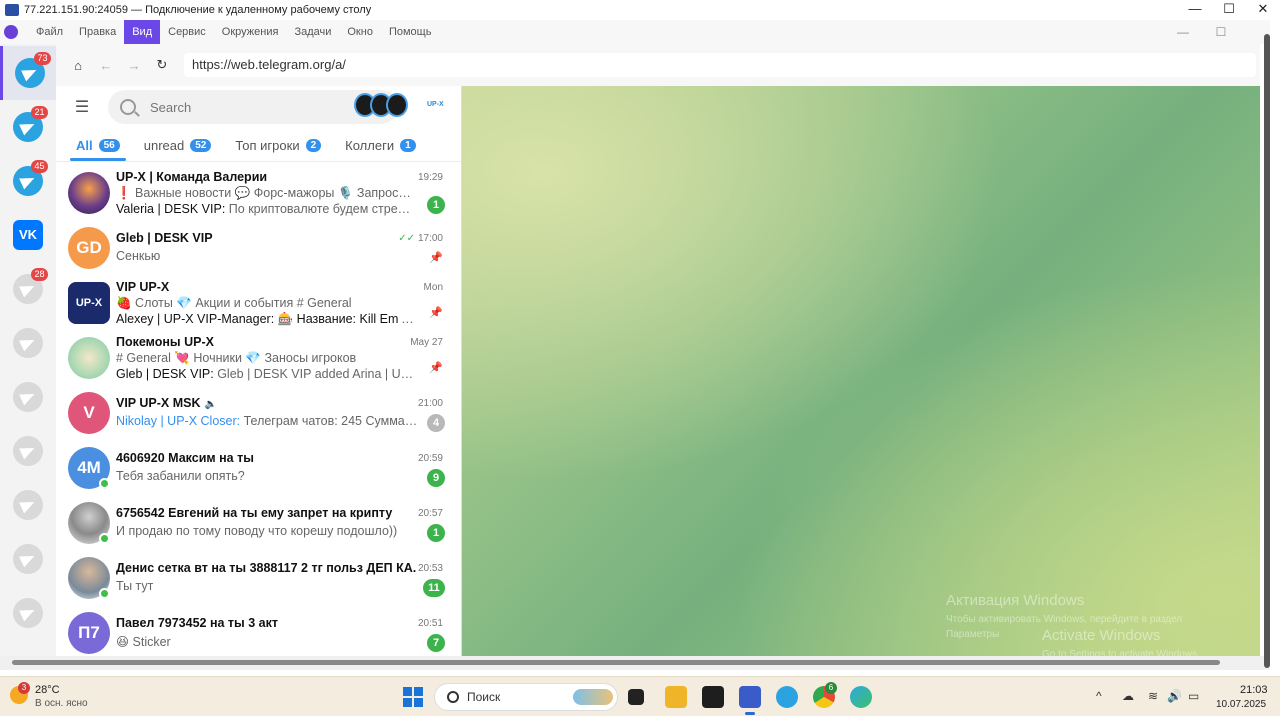  I want to click on menu-window: Окно, so click(360, 32).